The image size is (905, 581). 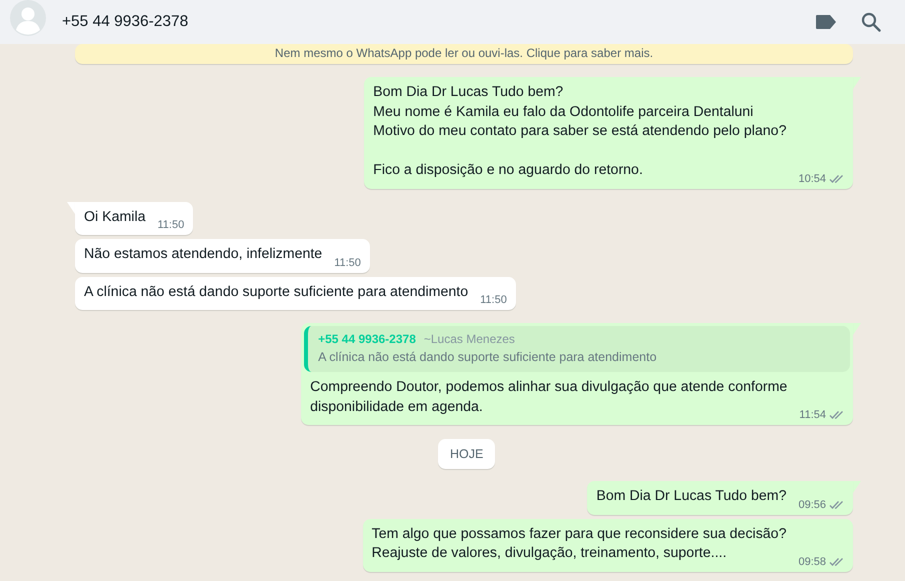 What do you see at coordinates (467, 454) in the screenshot?
I see `date-chip: HOJE` at bounding box center [467, 454].